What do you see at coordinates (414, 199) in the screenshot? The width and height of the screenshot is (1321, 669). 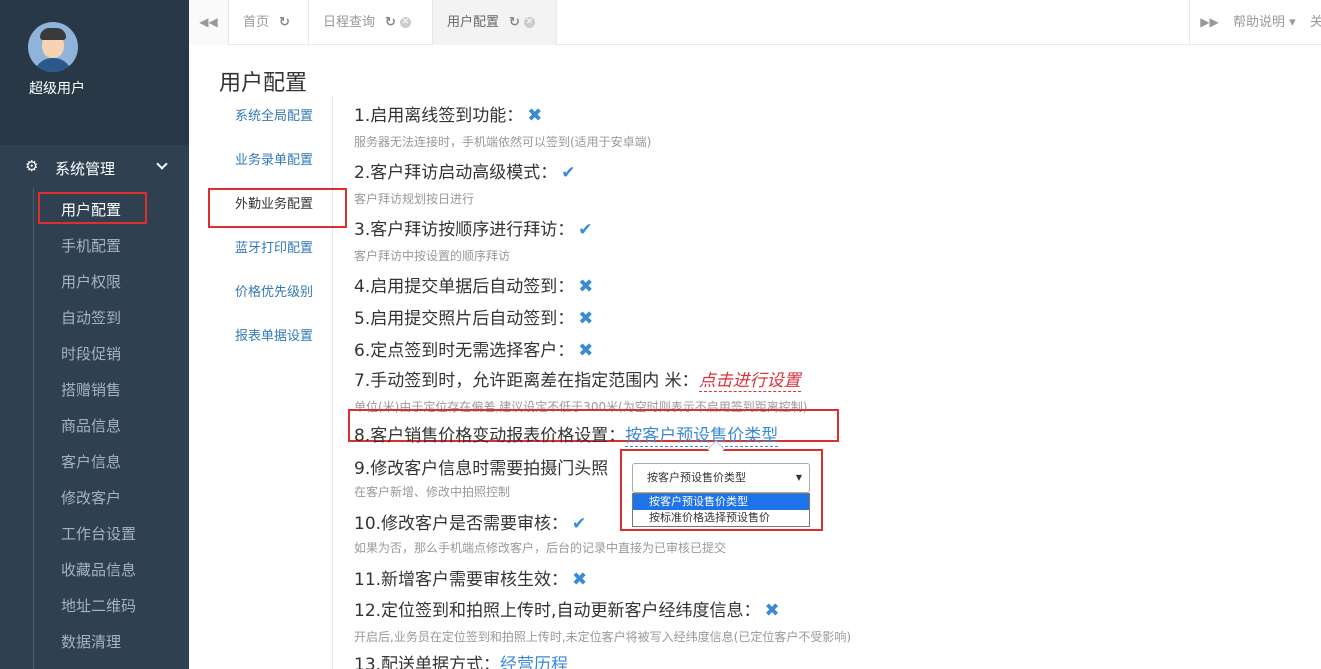 I see `setting-hint: 客户拜访规划按日进行` at bounding box center [414, 199].